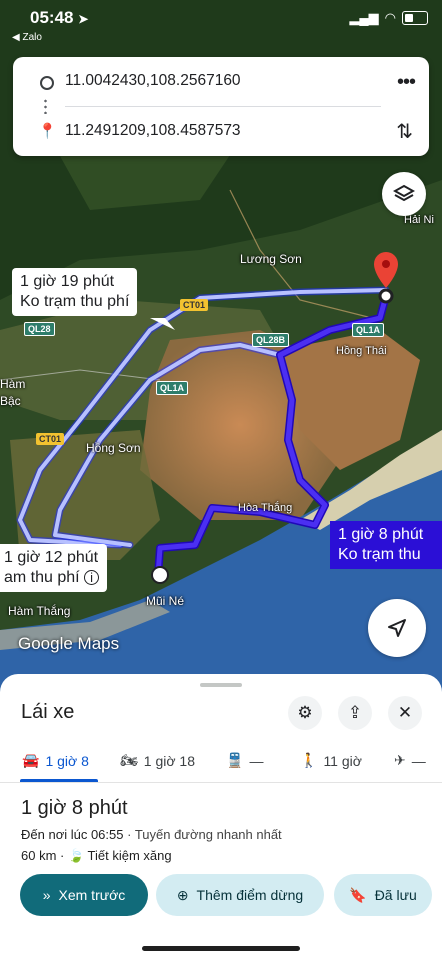 This screenshot has width=442, height=960. Describe the element at coordinates (31, 760) in the screenshot. I see `car-icon: 🚘` at that location.